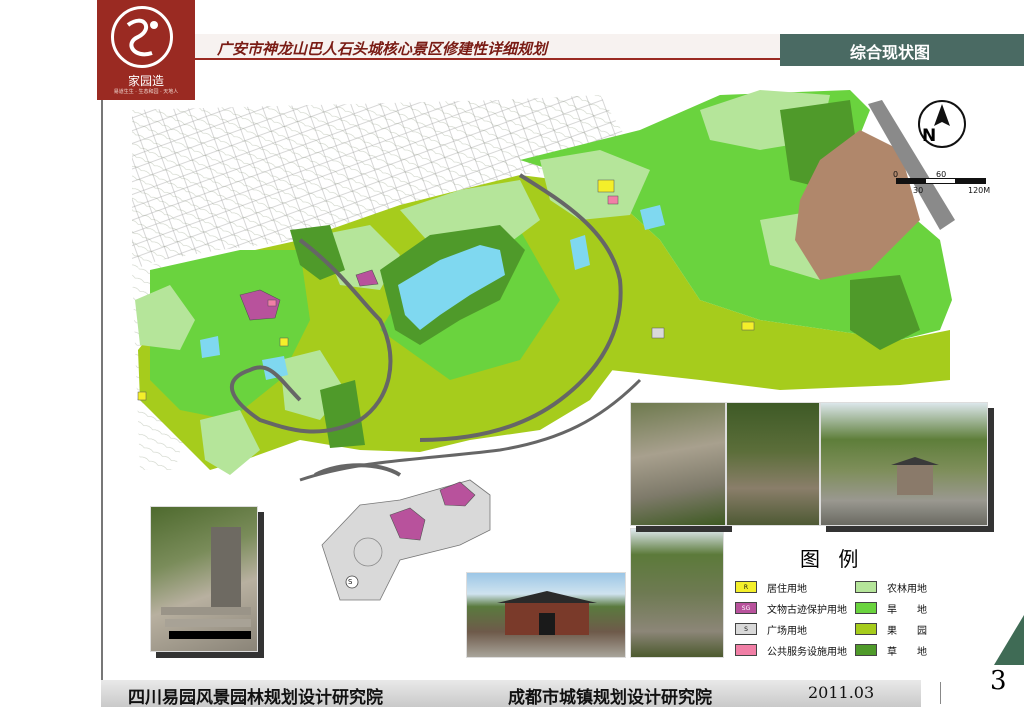 The width and height of the screenshot is (1024, 707). I want to click on swatch-dryland, so click(866, 608).